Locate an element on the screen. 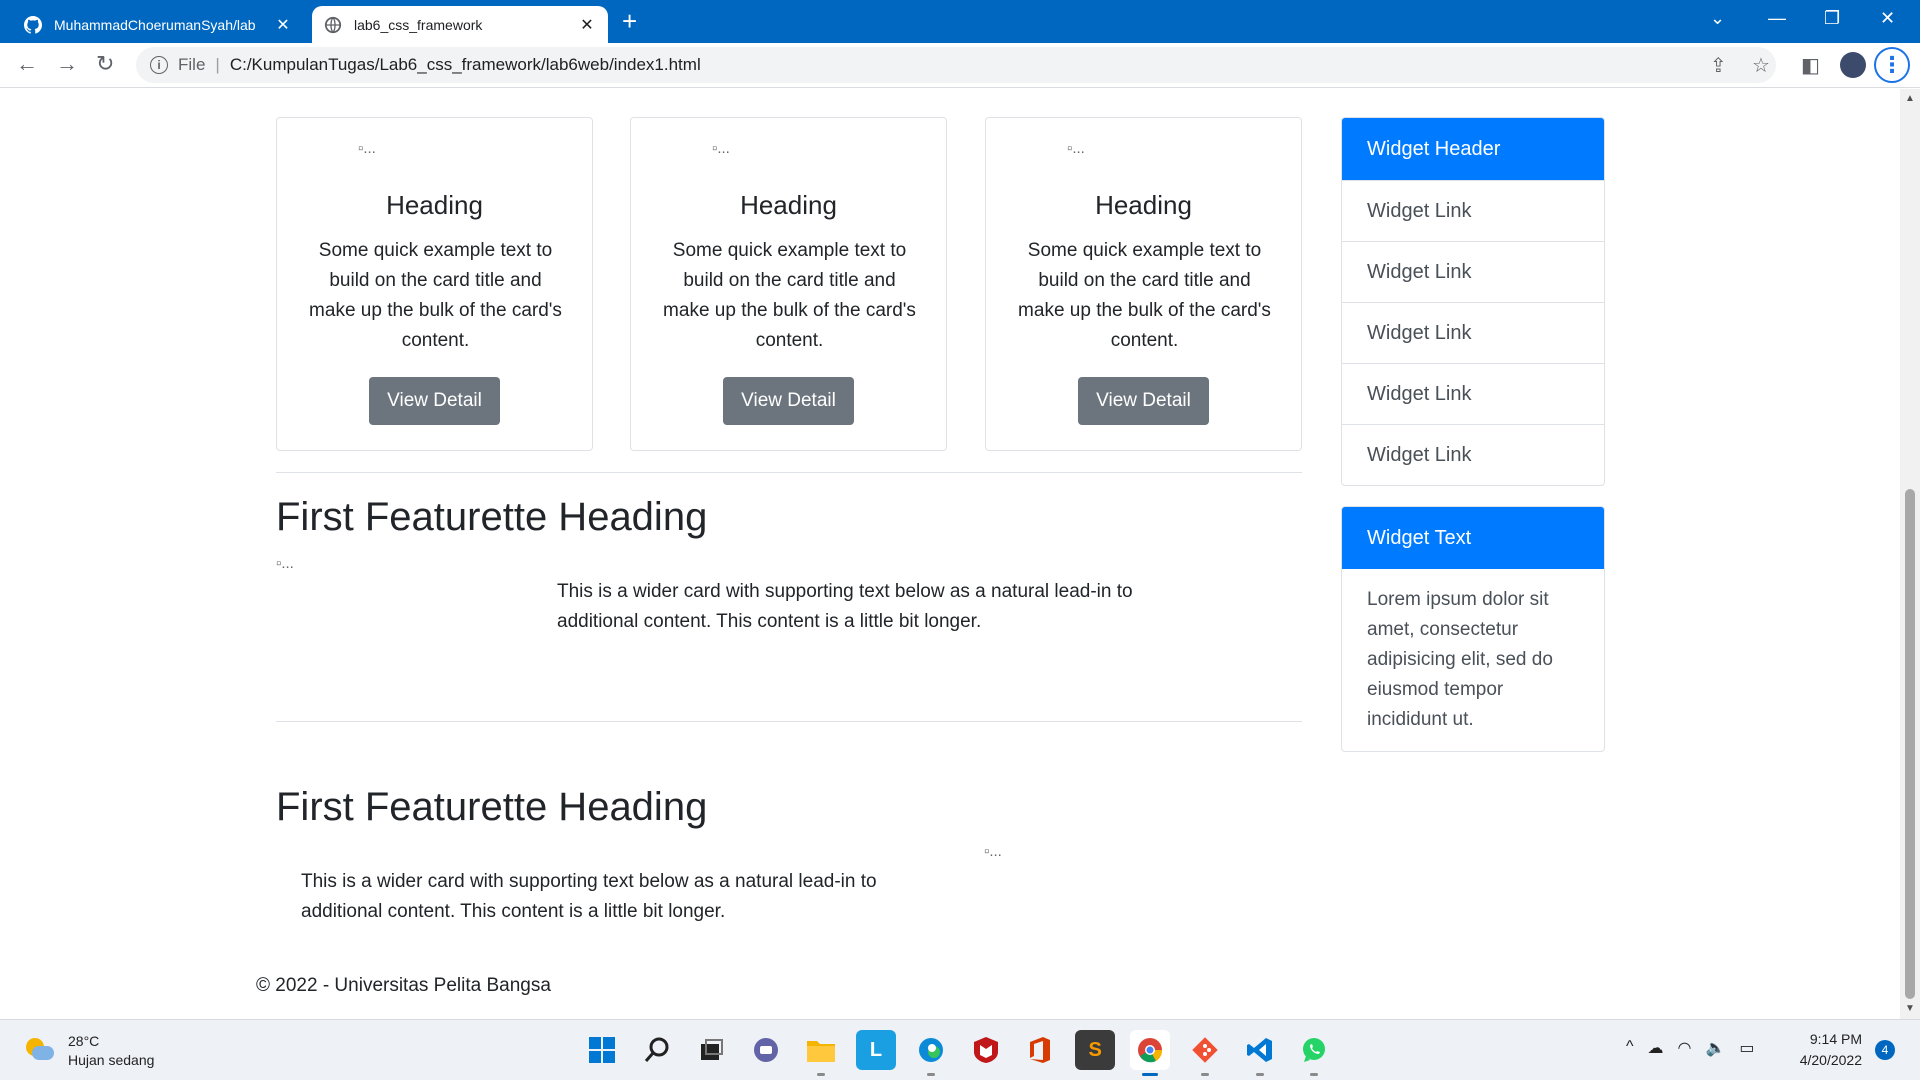  chevron-up-icon: ^ is located at coordinates (1630, 1048).